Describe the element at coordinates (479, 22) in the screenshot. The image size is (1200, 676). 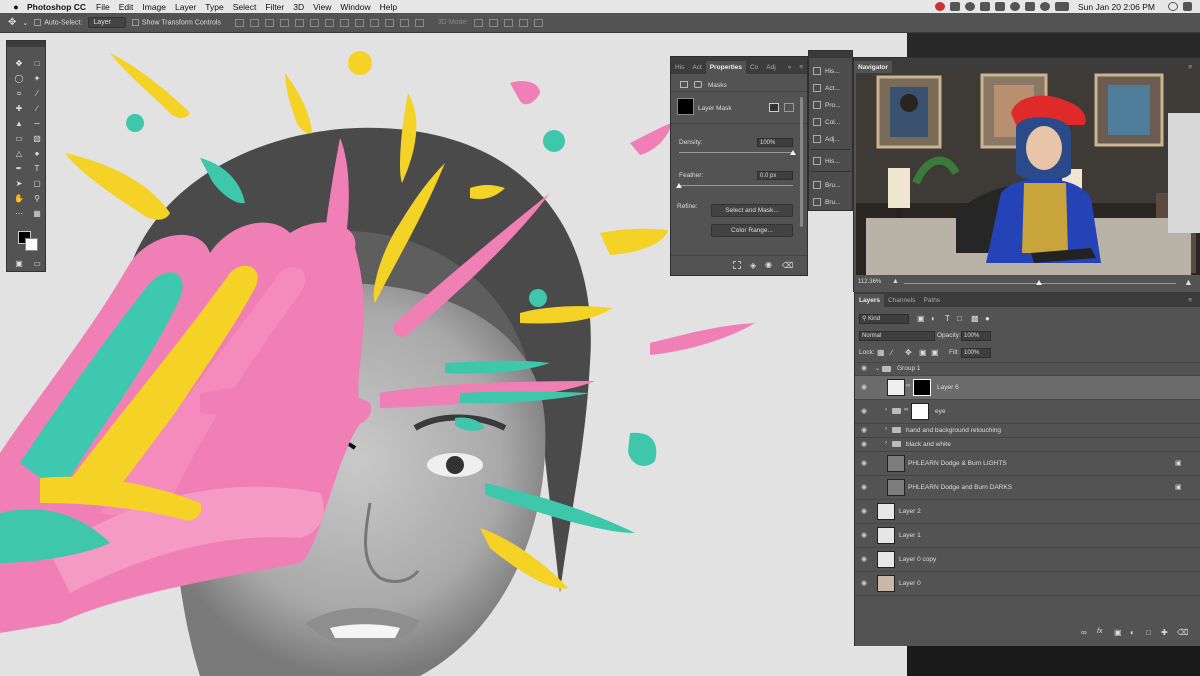
I see `3d-orbit-icon` at that location.